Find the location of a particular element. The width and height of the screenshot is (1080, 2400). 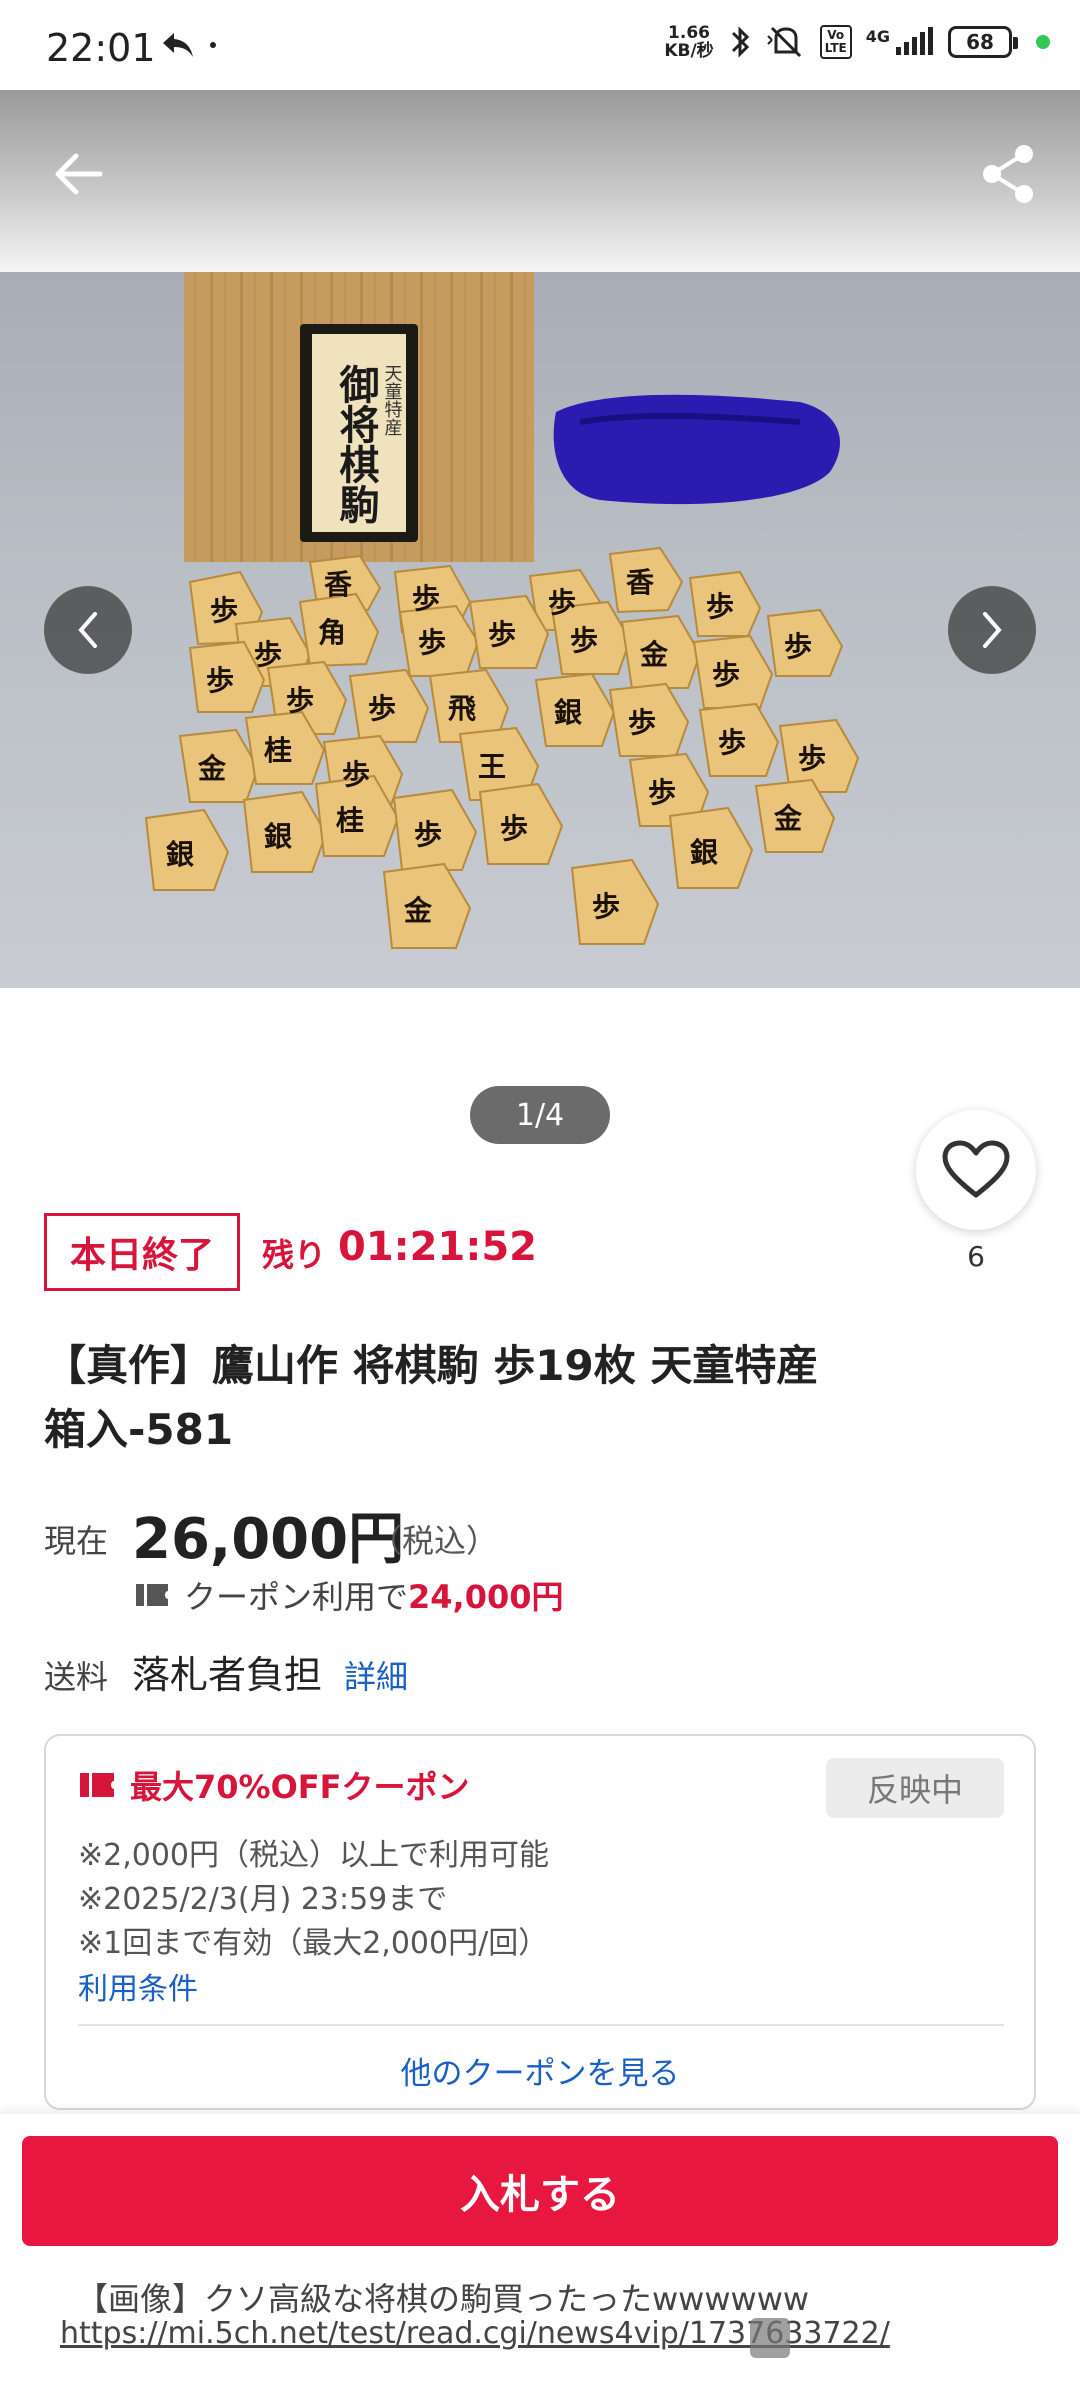

signal-icon is located at coordinates (914, 41).